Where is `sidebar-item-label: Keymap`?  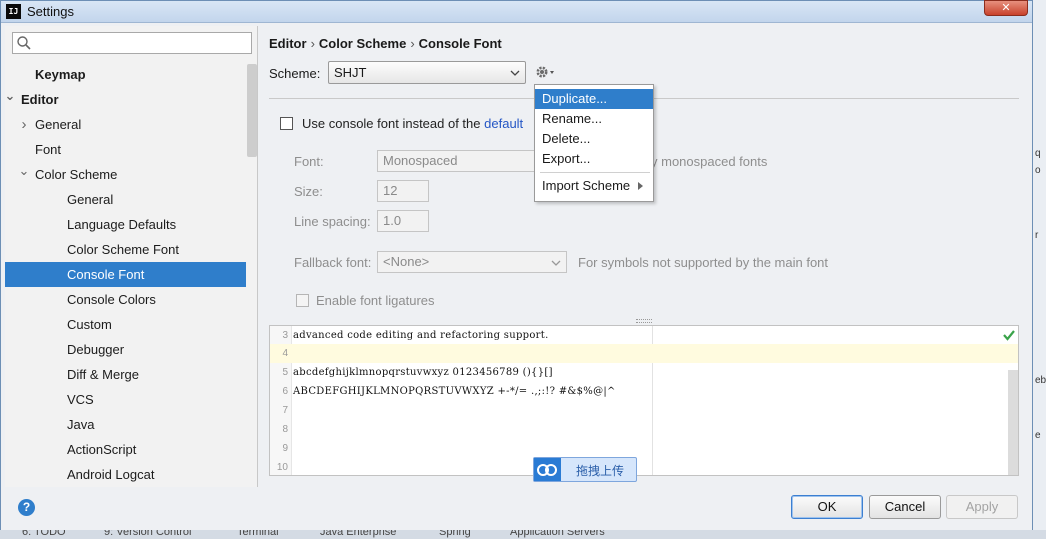 sidebar-item-label: Keymap is located at coordinates (60, 74).